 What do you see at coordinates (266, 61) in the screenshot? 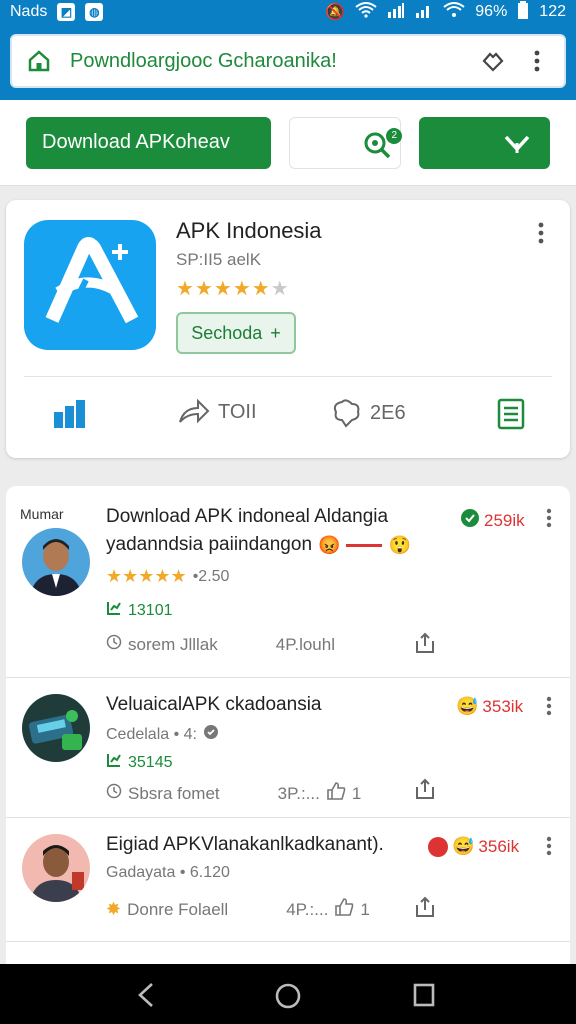
I see `url-text: Powndloargjooc Gcharoanika!` at bounding box center [266, 61].